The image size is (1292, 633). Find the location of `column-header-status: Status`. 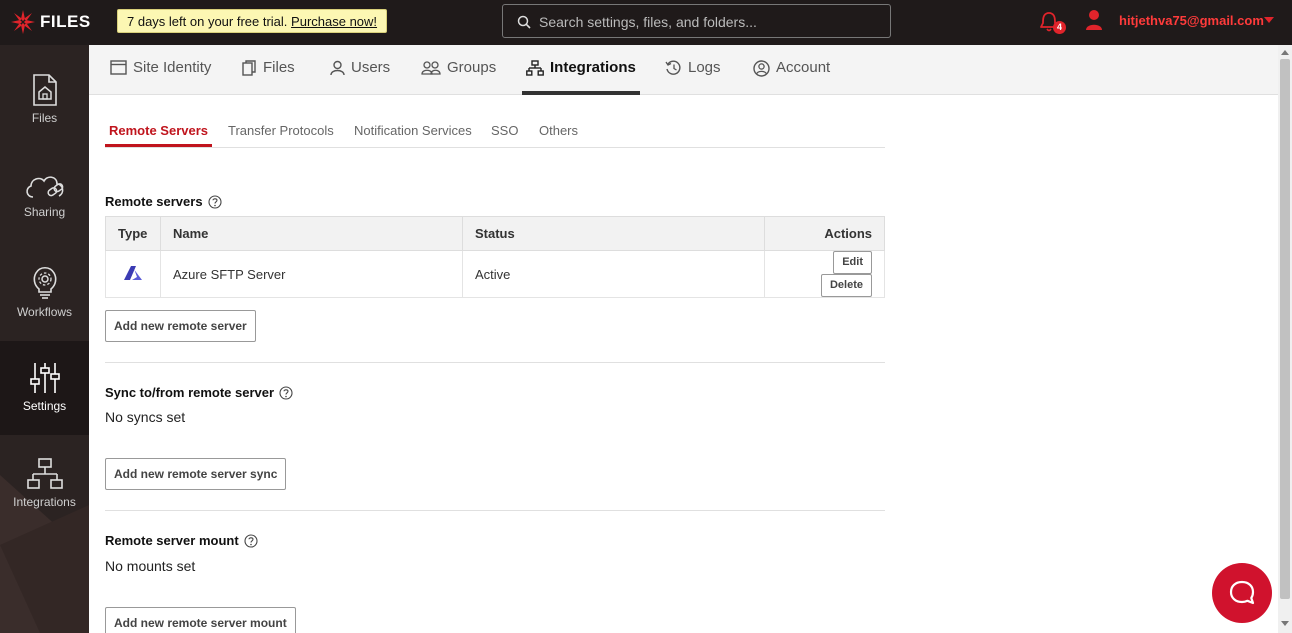

column-header-status: Status is located at coordinates (613, 233).